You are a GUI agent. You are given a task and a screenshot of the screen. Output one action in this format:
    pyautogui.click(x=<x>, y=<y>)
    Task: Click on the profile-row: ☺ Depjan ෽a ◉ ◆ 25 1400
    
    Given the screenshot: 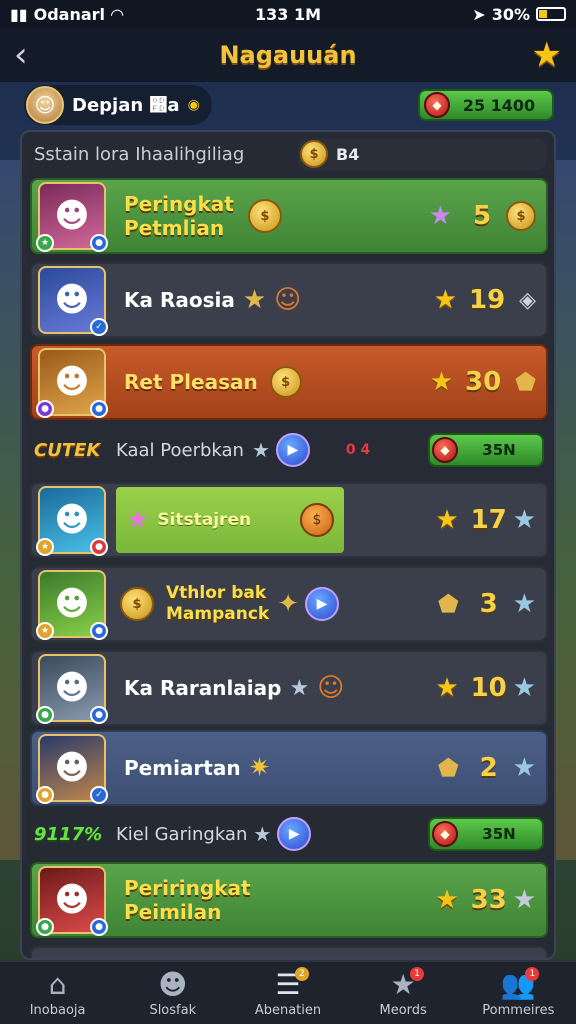 What is the action you would take?
    pyautogui.click(x=289, y=105)
    